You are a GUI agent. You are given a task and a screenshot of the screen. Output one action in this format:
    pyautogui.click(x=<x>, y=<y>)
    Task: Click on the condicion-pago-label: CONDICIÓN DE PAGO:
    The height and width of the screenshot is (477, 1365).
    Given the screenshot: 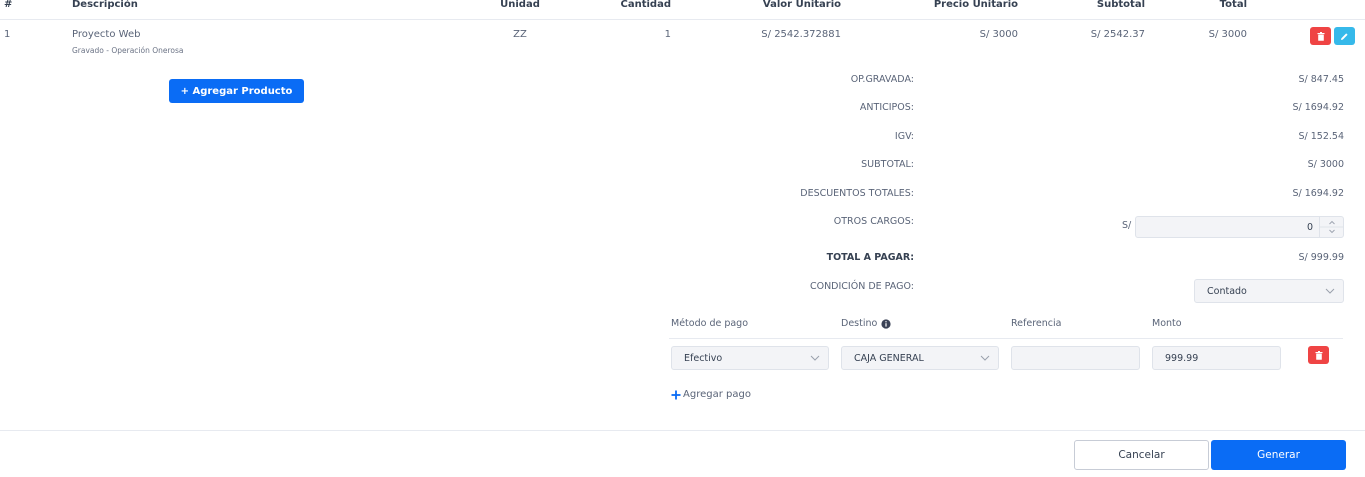 What is the action you would take?
    pyautogui.click(x=861, y=286)
    